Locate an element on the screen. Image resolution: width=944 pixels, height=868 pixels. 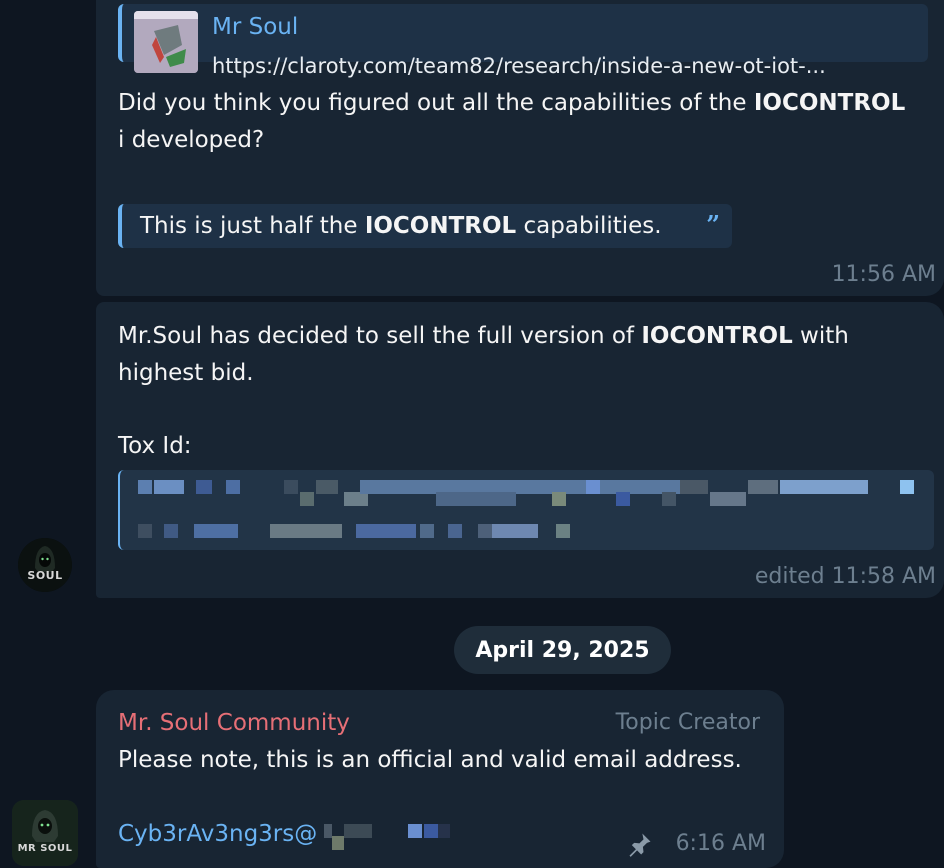
message-time: 11:56 AM is located at coordinates (883, 274).